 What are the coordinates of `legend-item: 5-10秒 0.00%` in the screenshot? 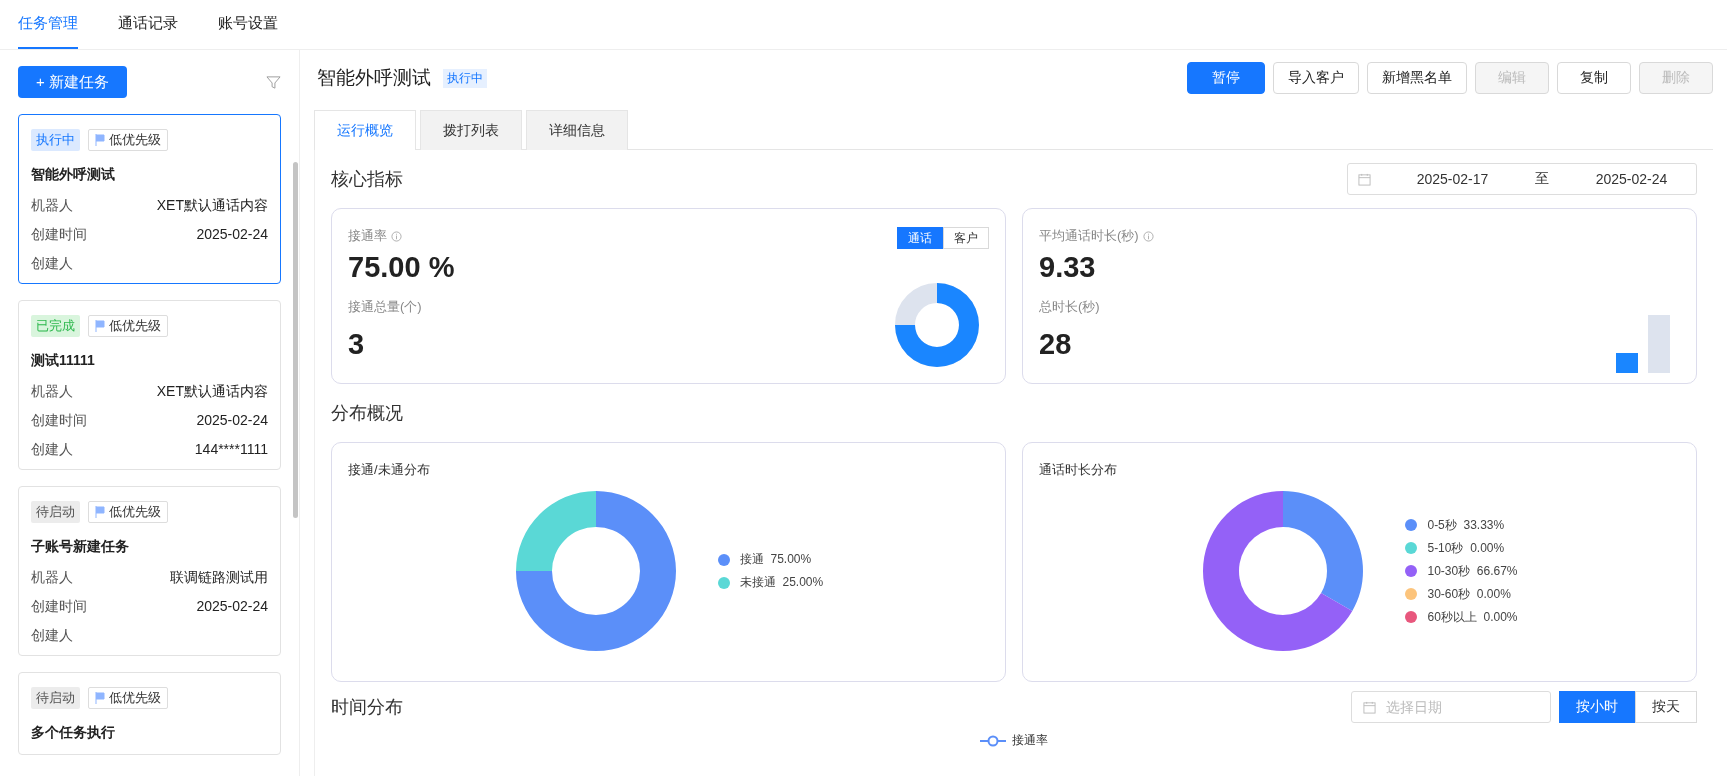 It's located at (1461, 548).